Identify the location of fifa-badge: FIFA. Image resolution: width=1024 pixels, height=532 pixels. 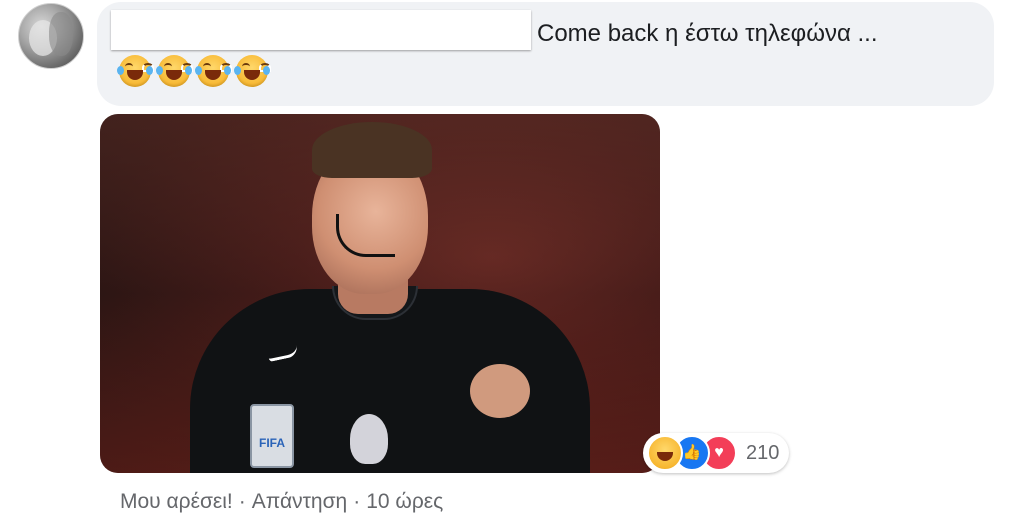
(272, 436).